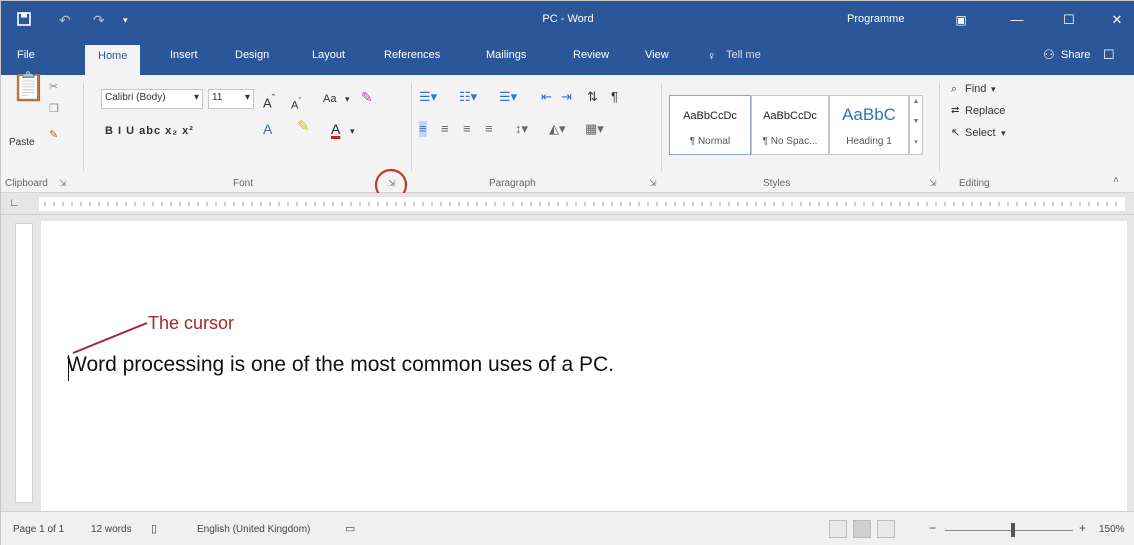 The width and height of the screenshot is (1134, 545). I want to click on tab-references: References, so click(412, 55).